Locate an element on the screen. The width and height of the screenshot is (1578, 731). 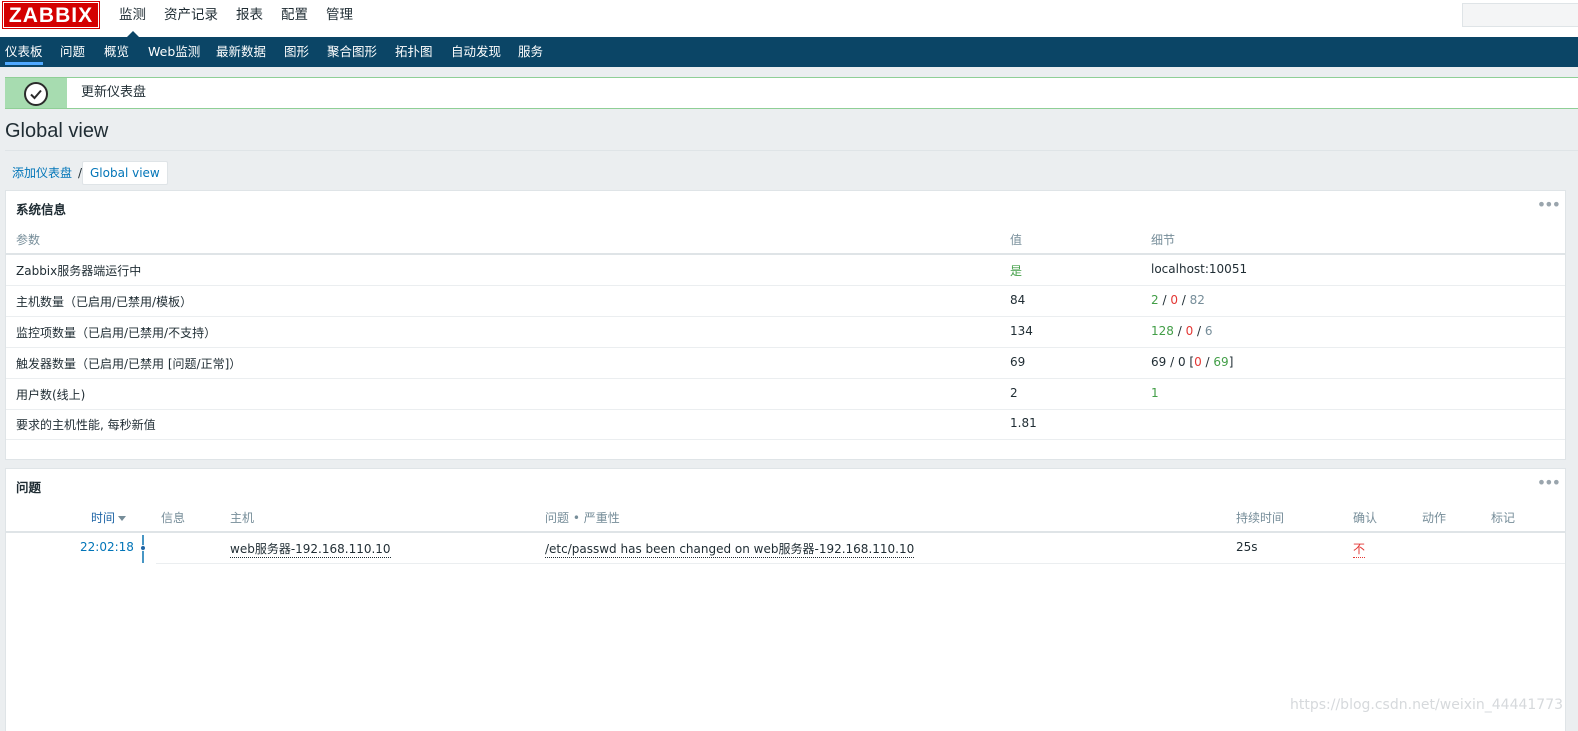
top-bar: ZABBIX 监测 资产记录 报表 配置 管理 is located at coordinates (789, 19).